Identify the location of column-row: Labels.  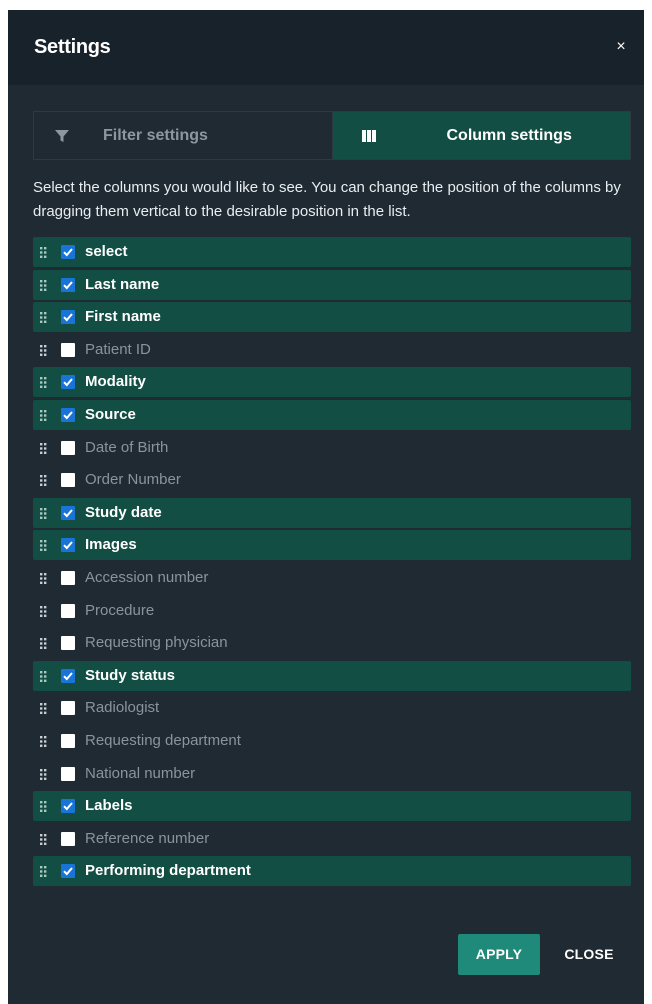
(332, 806).